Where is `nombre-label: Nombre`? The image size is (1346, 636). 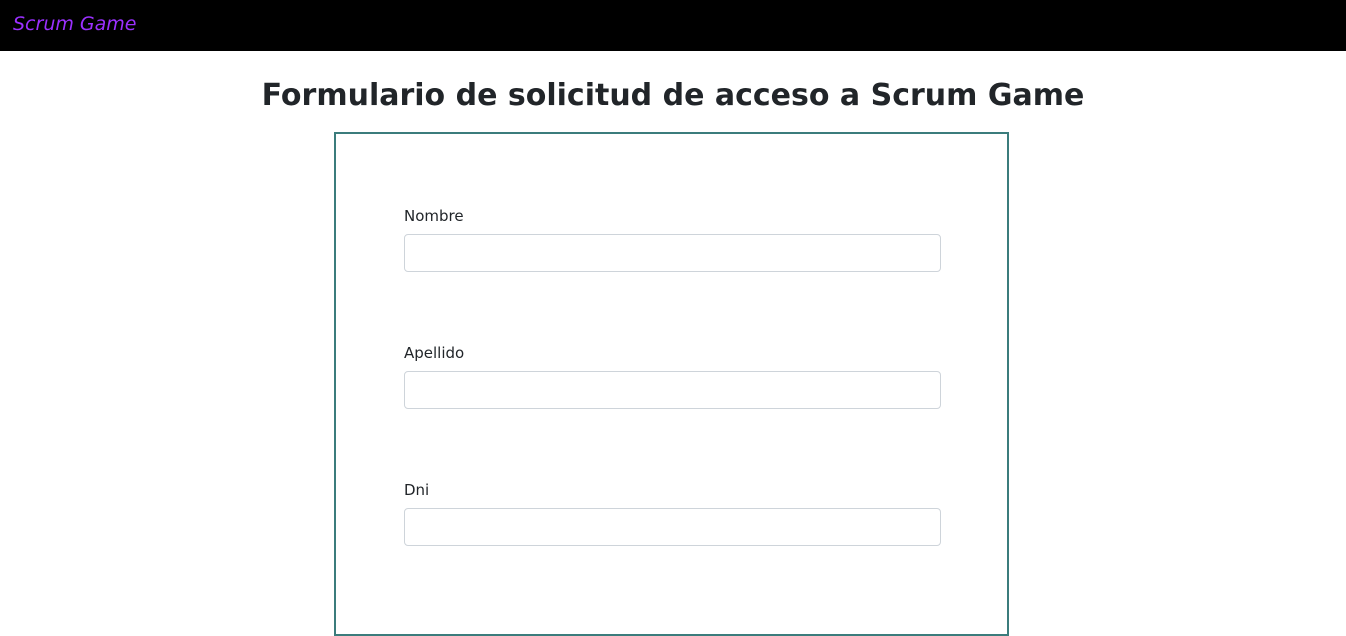
nombre-label: Nombre is located at coordinates (434, 216).